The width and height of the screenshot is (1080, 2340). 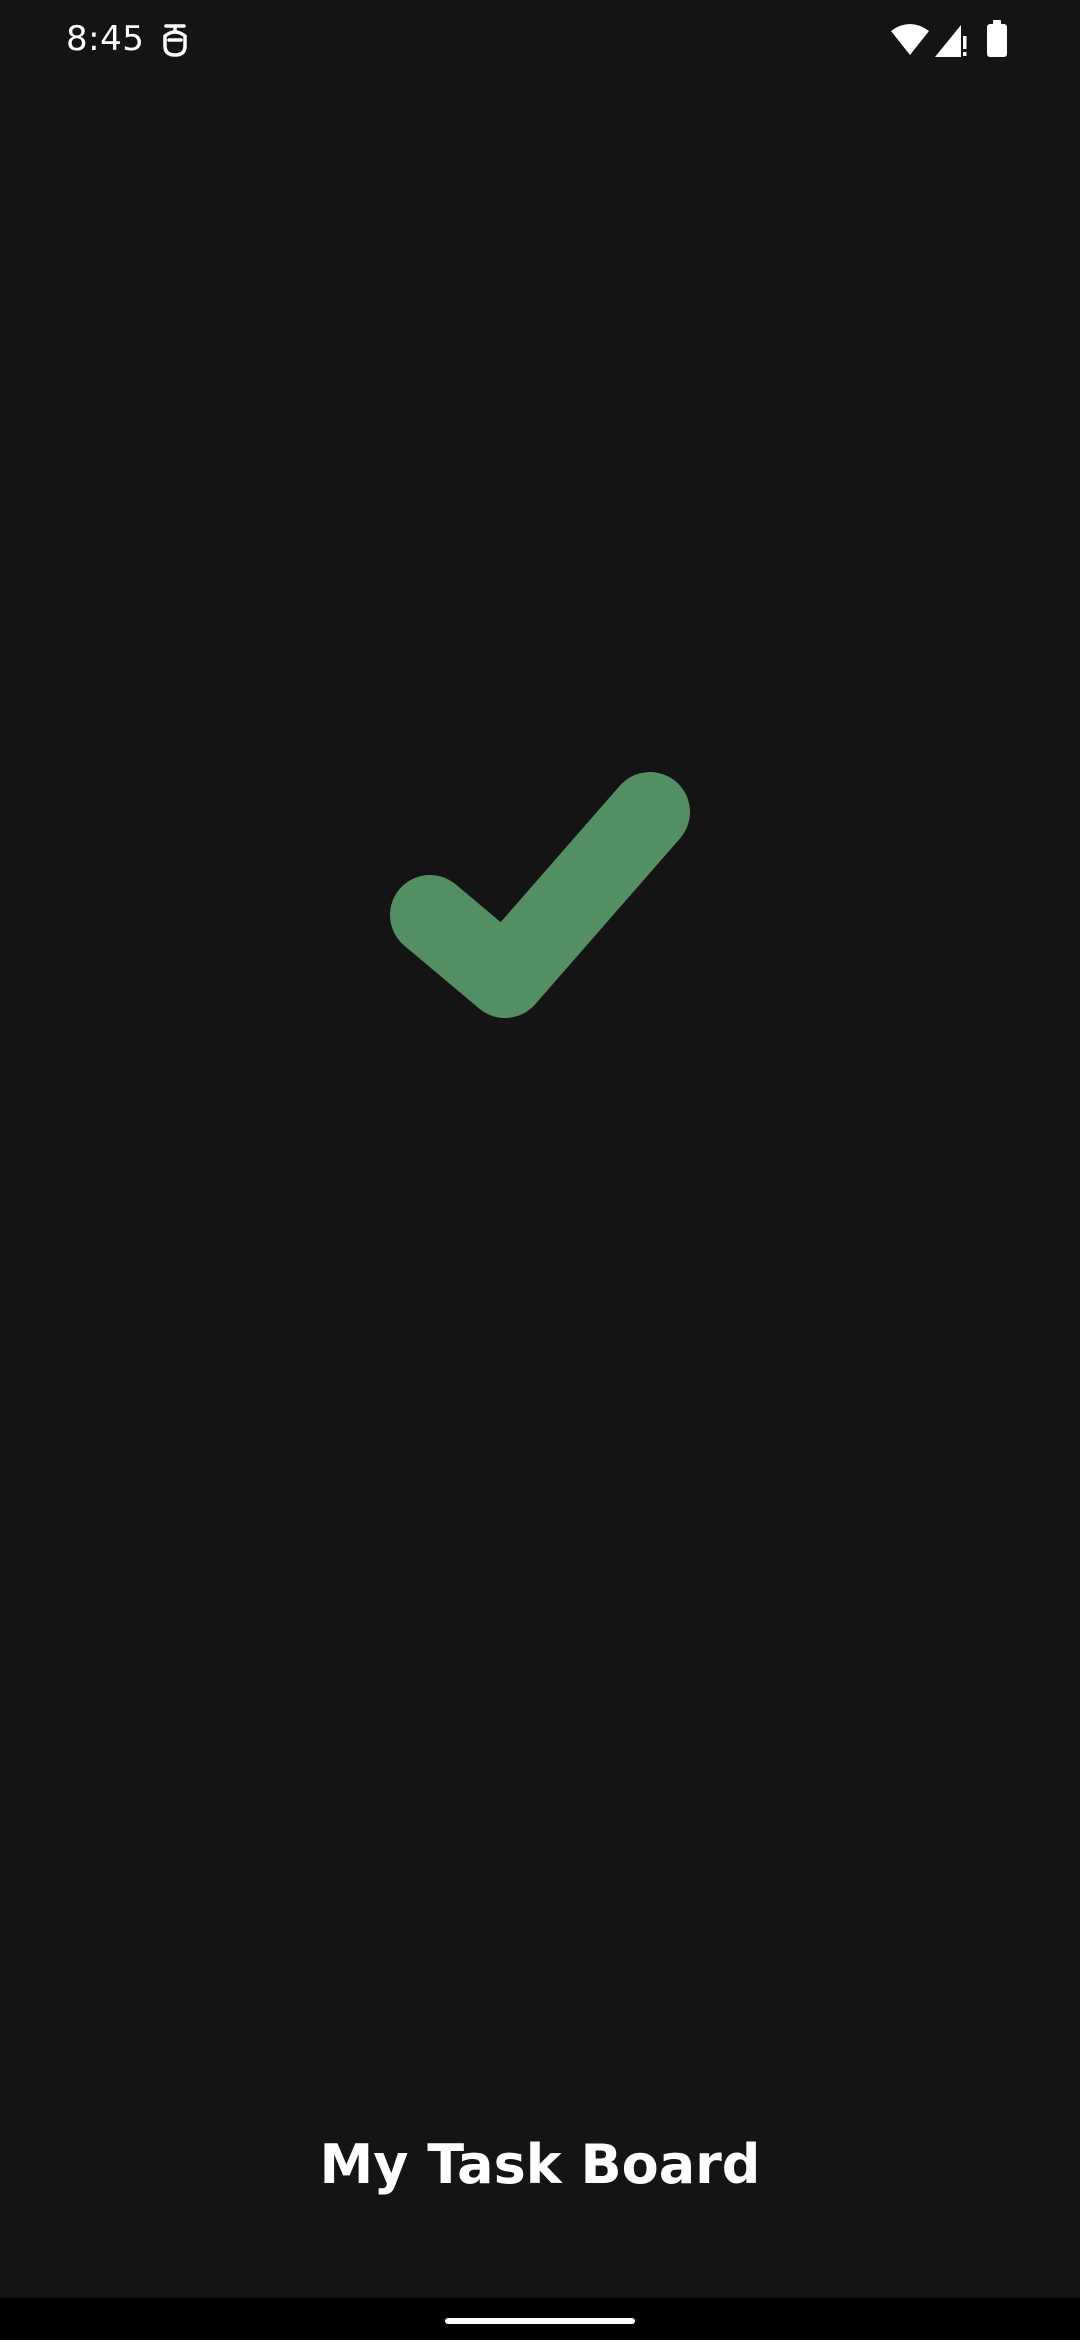 What do you see at coordinates (175, 40) in the screenshot?
I see `notification-app-icon` at bounding box center [175, 40].